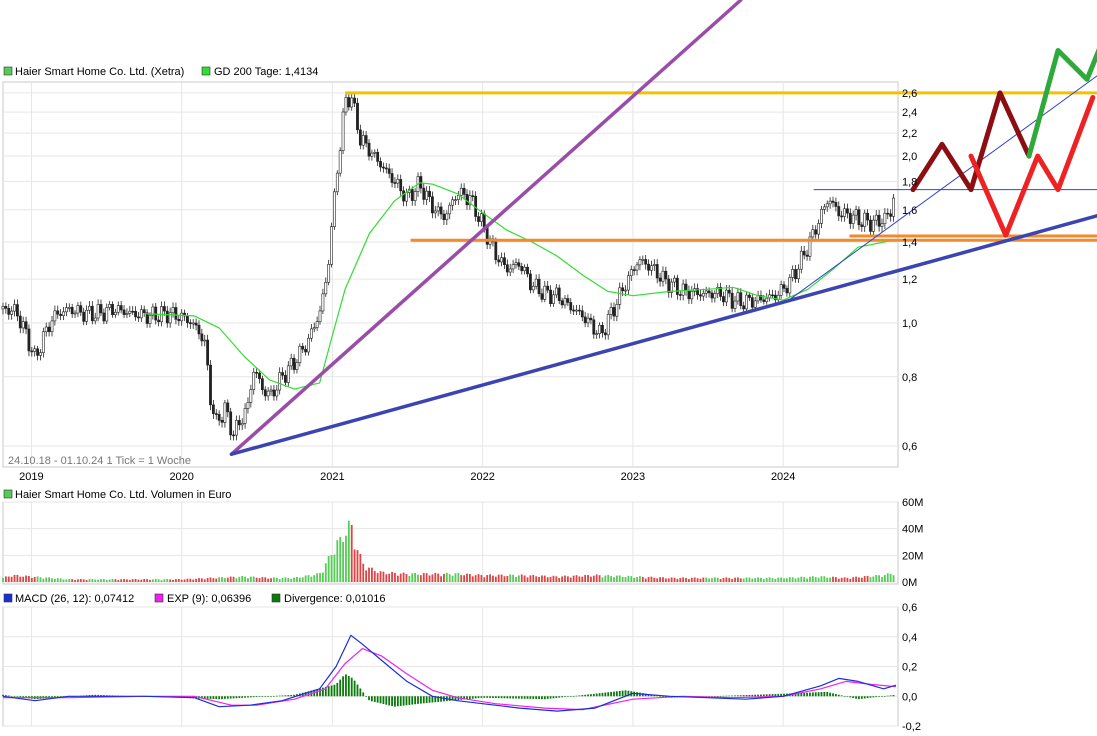  What do you see at coordinates (909, 324) in the screenshot?
I see `price-tick-label: 1,0` at bounding box center [909, 324].